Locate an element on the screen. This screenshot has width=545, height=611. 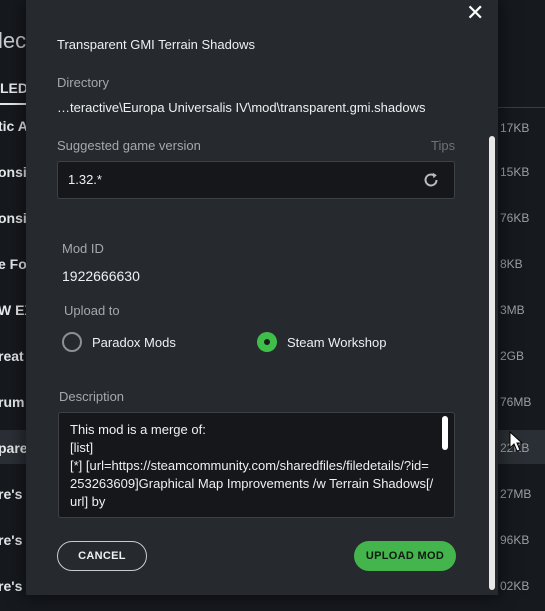
upload-to-label: Upload to is located at coordinates (92, 310).